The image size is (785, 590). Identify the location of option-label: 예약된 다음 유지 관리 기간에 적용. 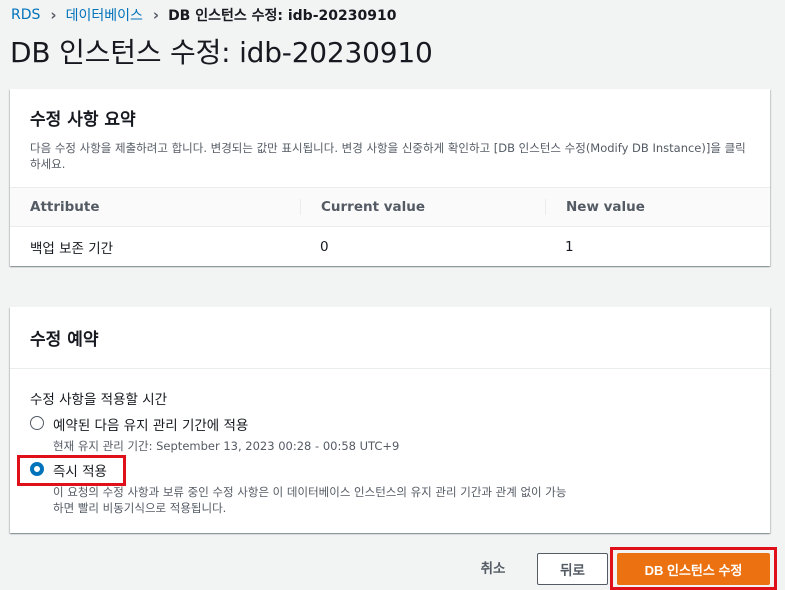
(151, 426).